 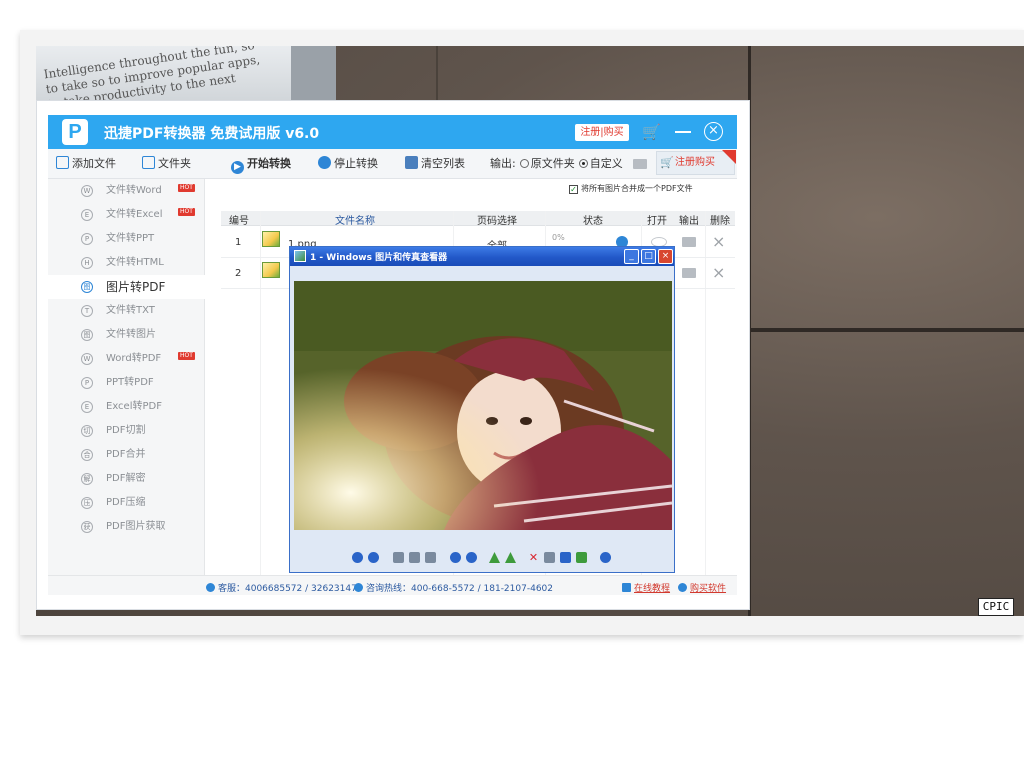 I want to click on sidebar-item: 获 PDF图片获取, so click(x=126, y=527).